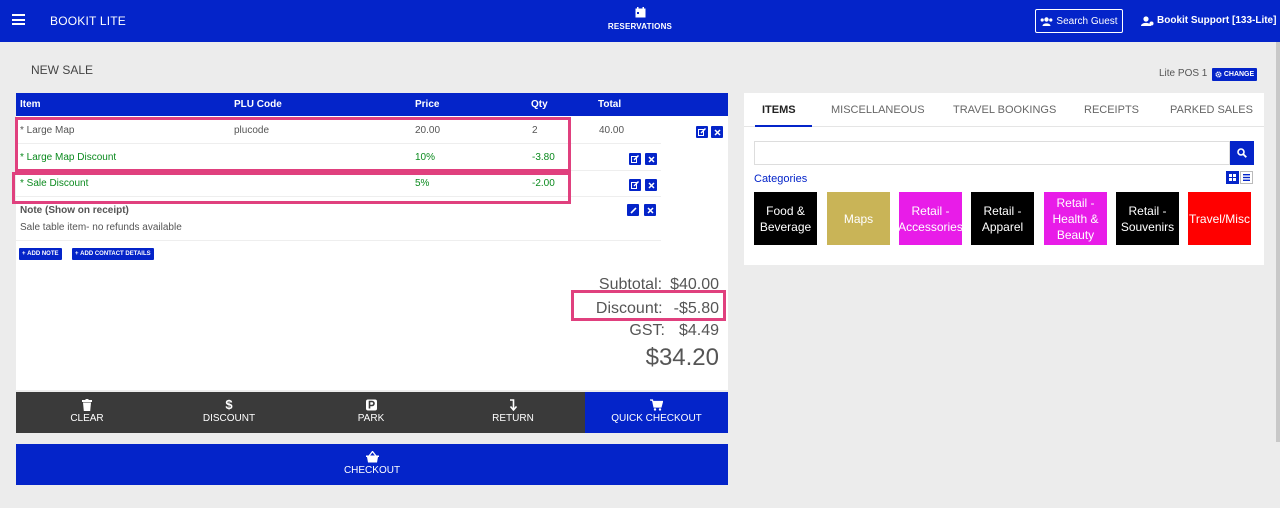 Image resolution: width=1280 pixels, height=508 pixels. What do you see at coordinates (371, 405) in the screenshot?
I see `parking-icon` at bounding box center [371, 405].